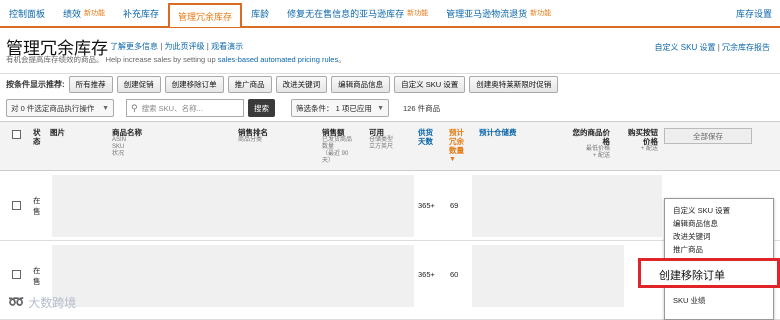 This screenshot has height=320, width=780. What do you see at coordinates (90, 84) in the screenshot?
I see `filter-all-button: 所有推荐` at bounding box center [90, 84].